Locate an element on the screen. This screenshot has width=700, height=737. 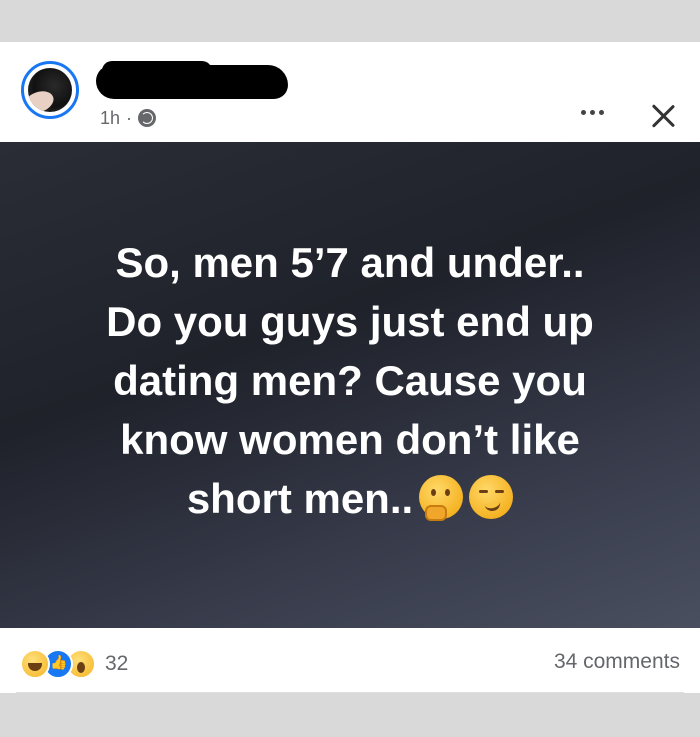
post-text-last-line: short men.. is located at coordinates (350, 498).